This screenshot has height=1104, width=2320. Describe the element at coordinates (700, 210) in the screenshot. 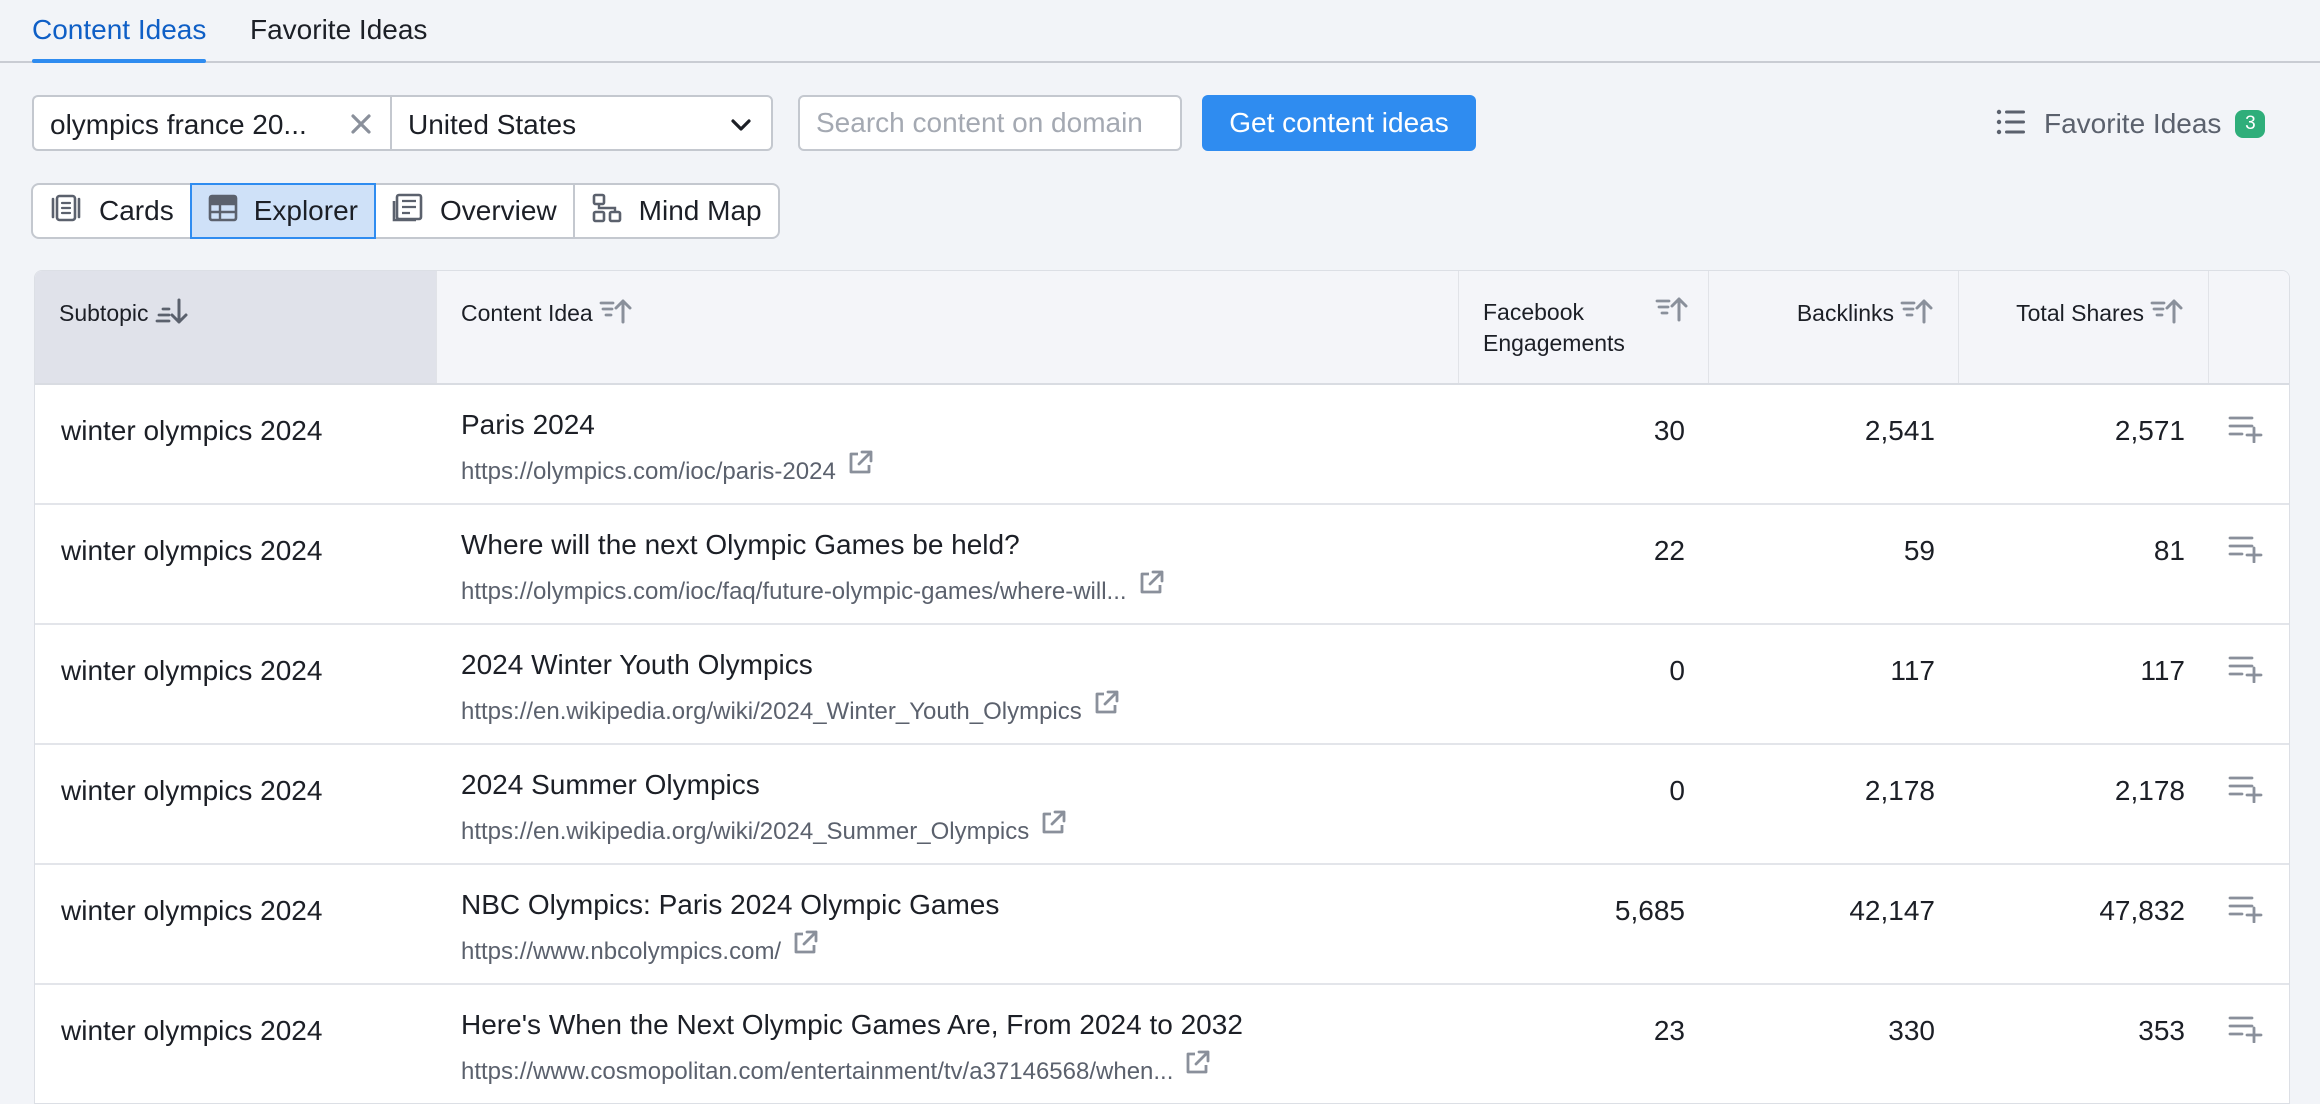

I see `view-mind-map-label: Mind Map` at that location.